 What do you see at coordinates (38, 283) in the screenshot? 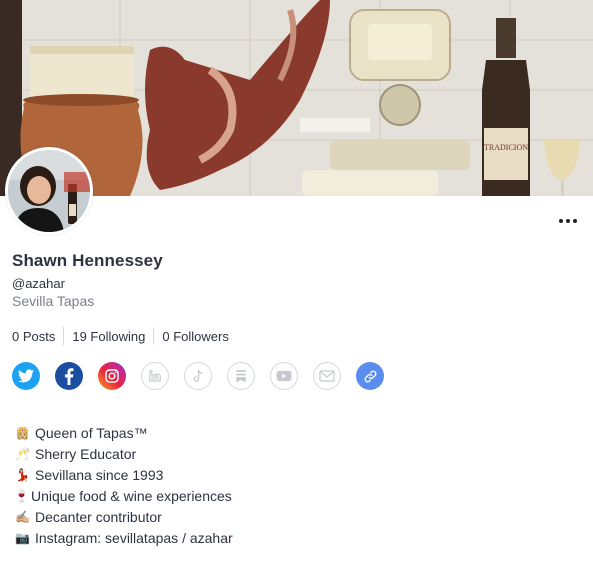
I see `profile-handle: @azahar` at bounding box center [38, 283].